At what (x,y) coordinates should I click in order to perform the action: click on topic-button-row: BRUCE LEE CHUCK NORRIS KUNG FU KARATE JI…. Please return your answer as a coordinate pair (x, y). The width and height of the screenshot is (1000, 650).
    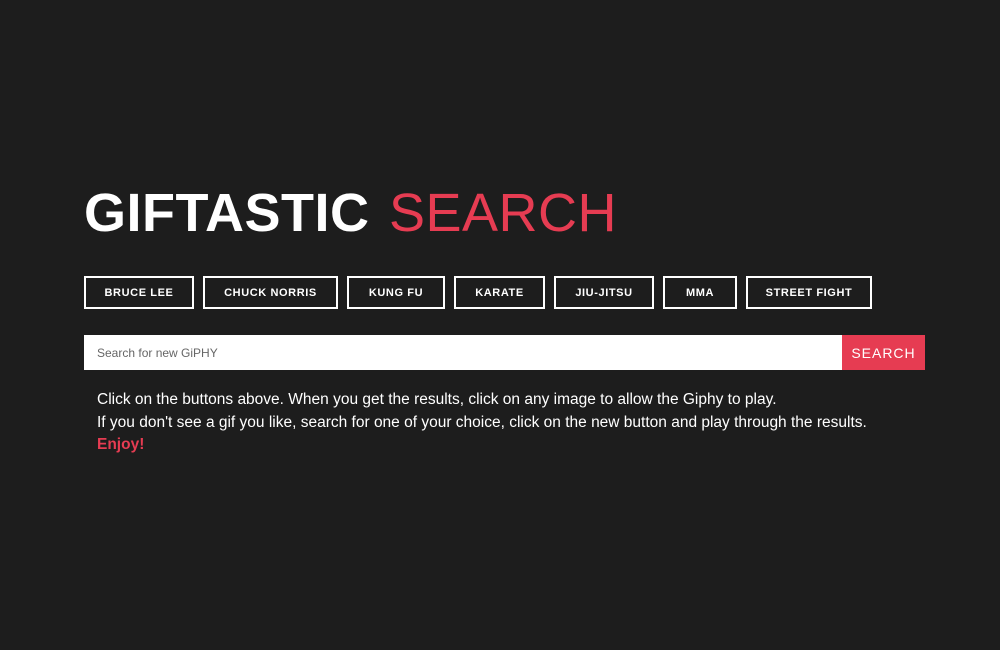
    Looking at the image, I should click on (478, 292).